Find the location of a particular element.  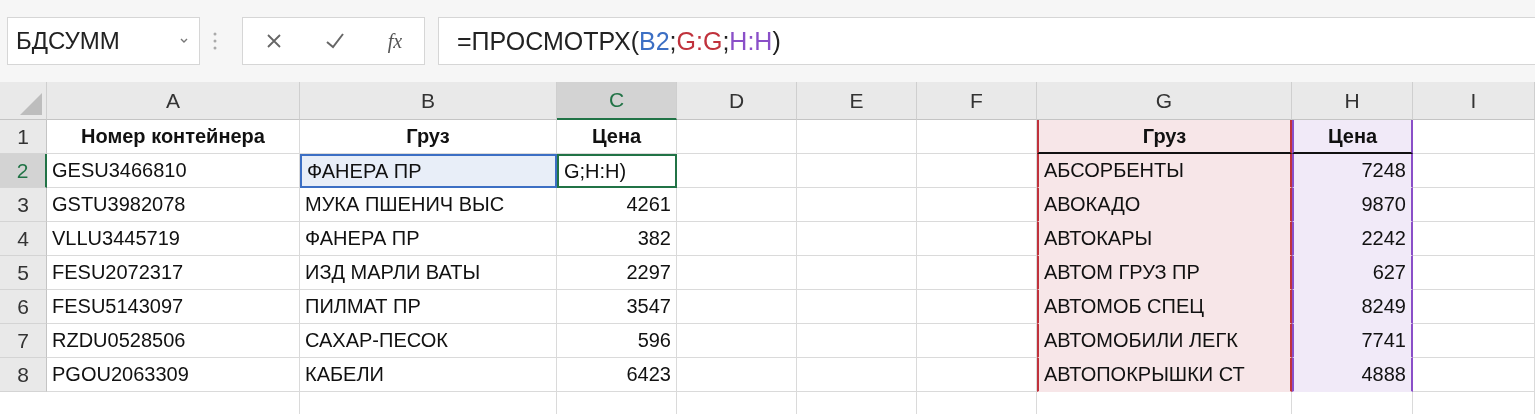

name-box: БДСУММ is located at coordinates (103, 41).